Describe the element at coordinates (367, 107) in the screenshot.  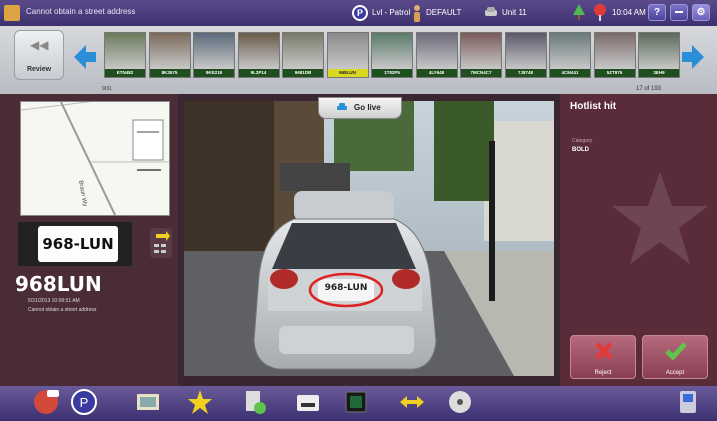
I see `go-live-label: Go live` at that location.